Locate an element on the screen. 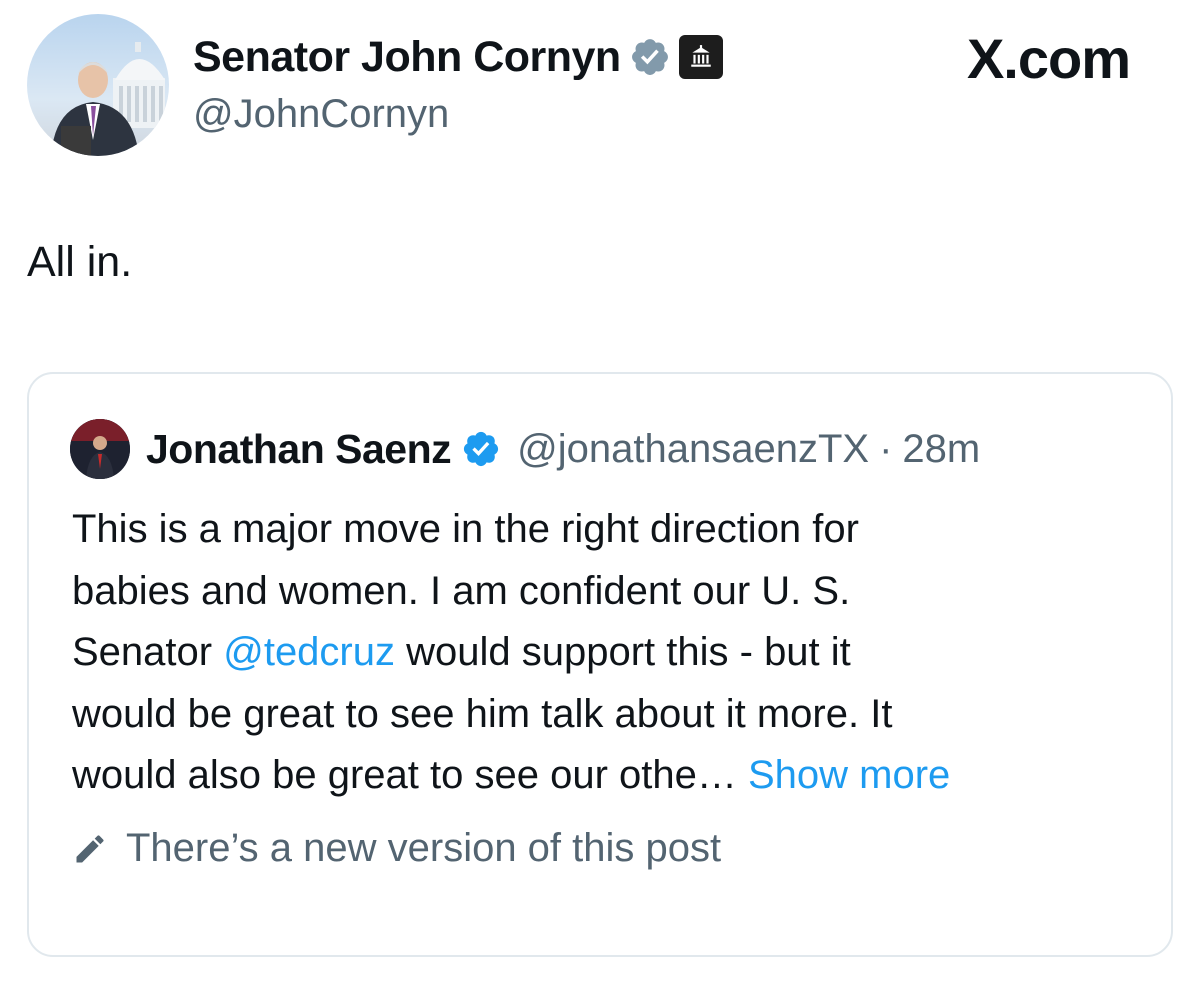 This screenshot has width=1200, height=994. body-text: would support this - but it is located at coordinates (623, 652).